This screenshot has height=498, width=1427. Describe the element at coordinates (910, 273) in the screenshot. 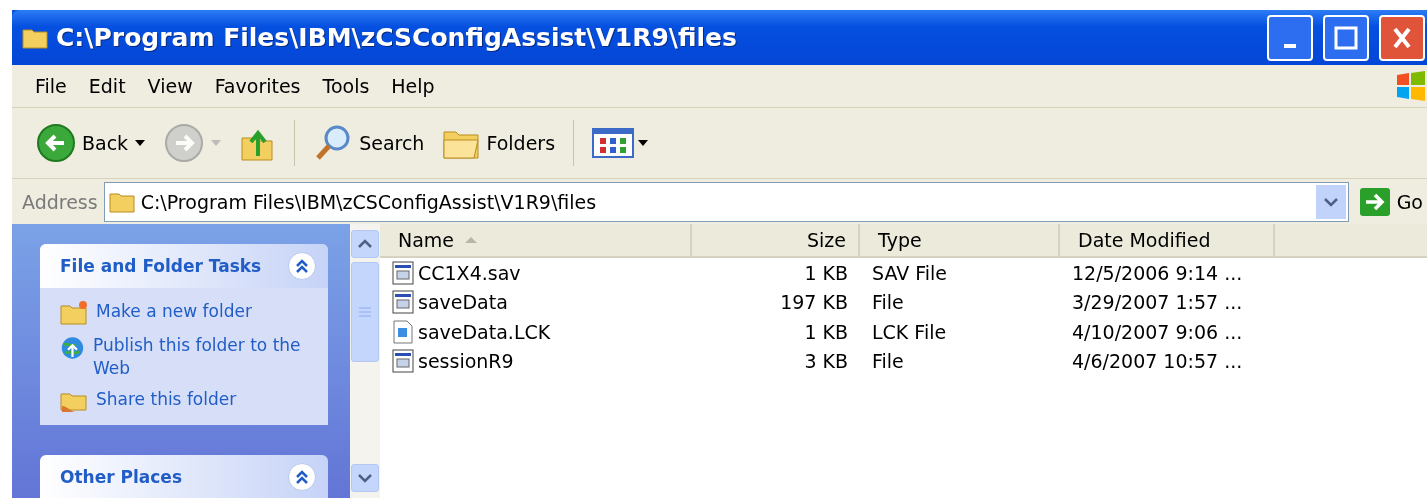

I see `table-cell-text: SAV File` at that location.